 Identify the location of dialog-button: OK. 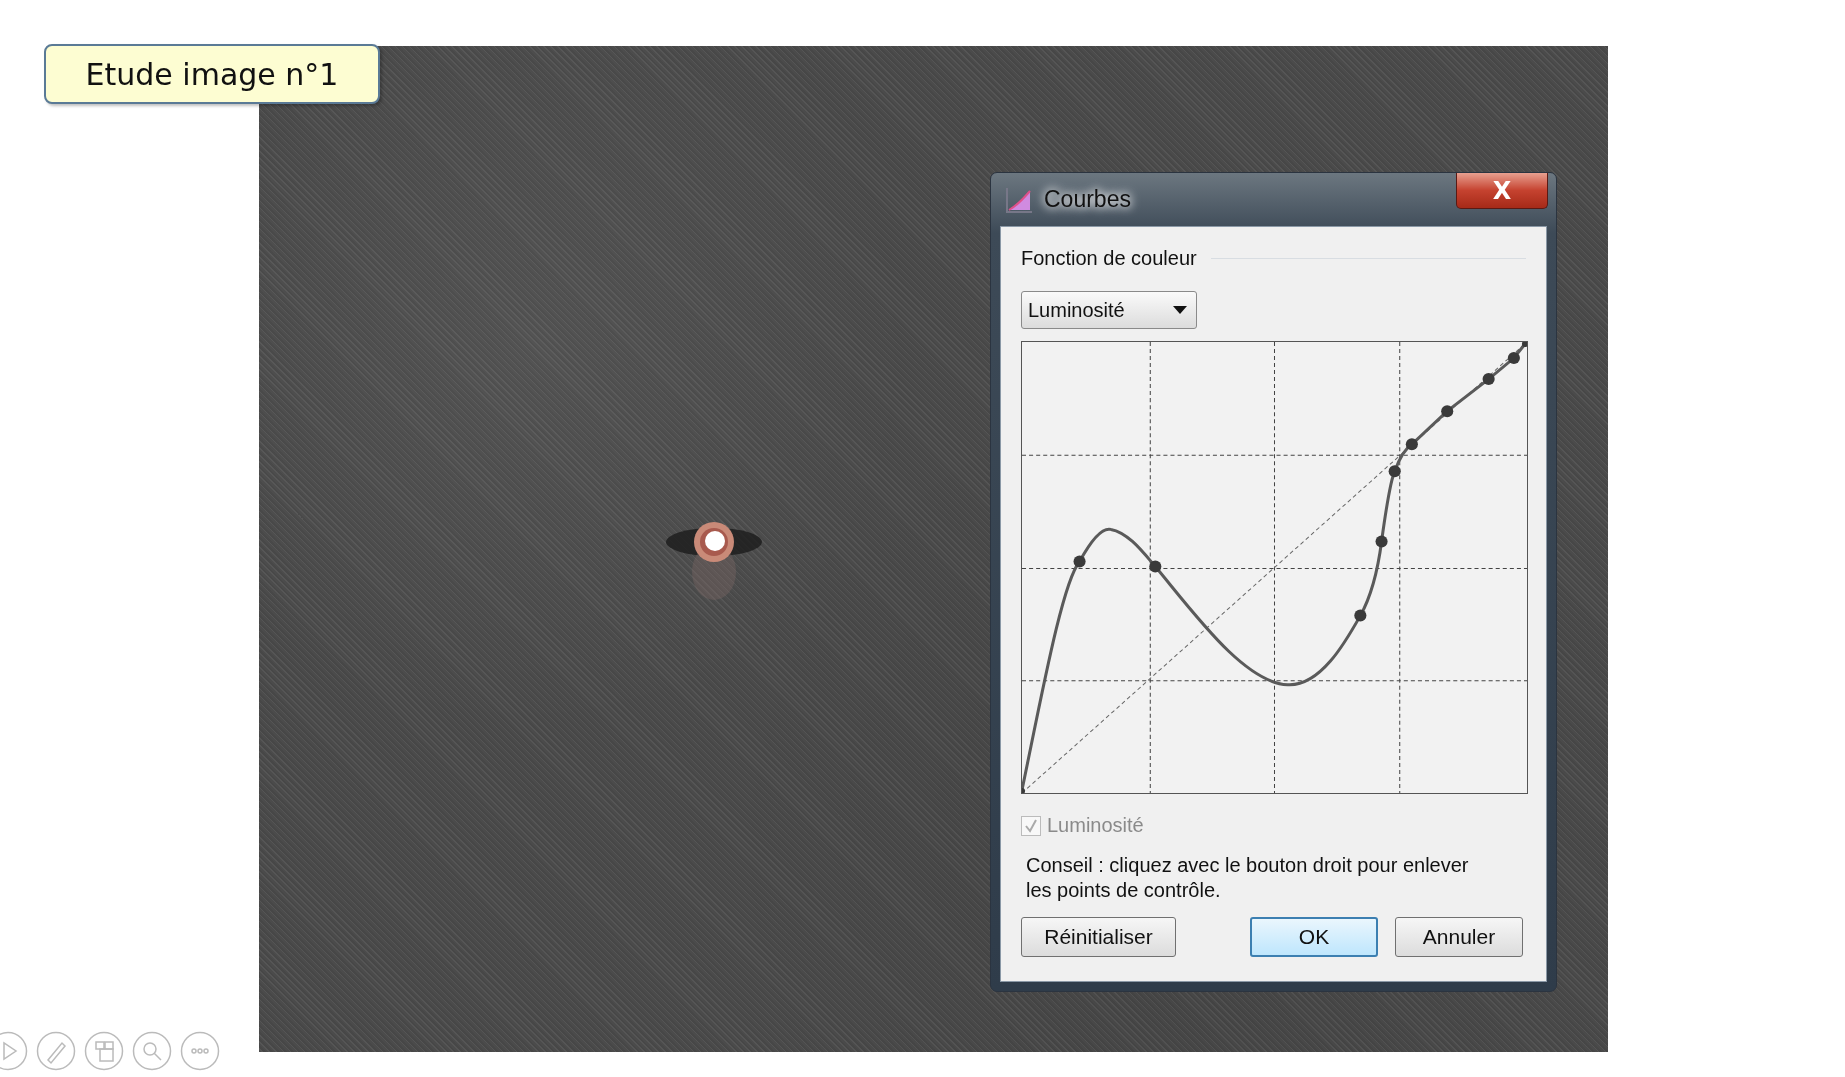
(1314, 937).